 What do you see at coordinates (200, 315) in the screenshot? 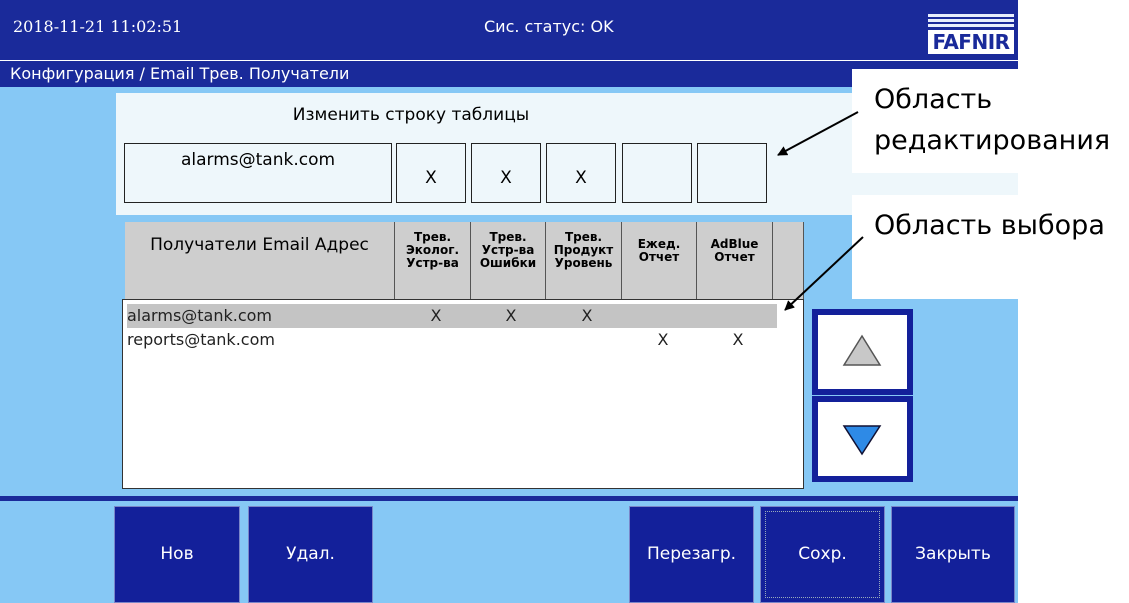
I see `list-item-email: alarms@tank.com` at bounding box center [200, 315].